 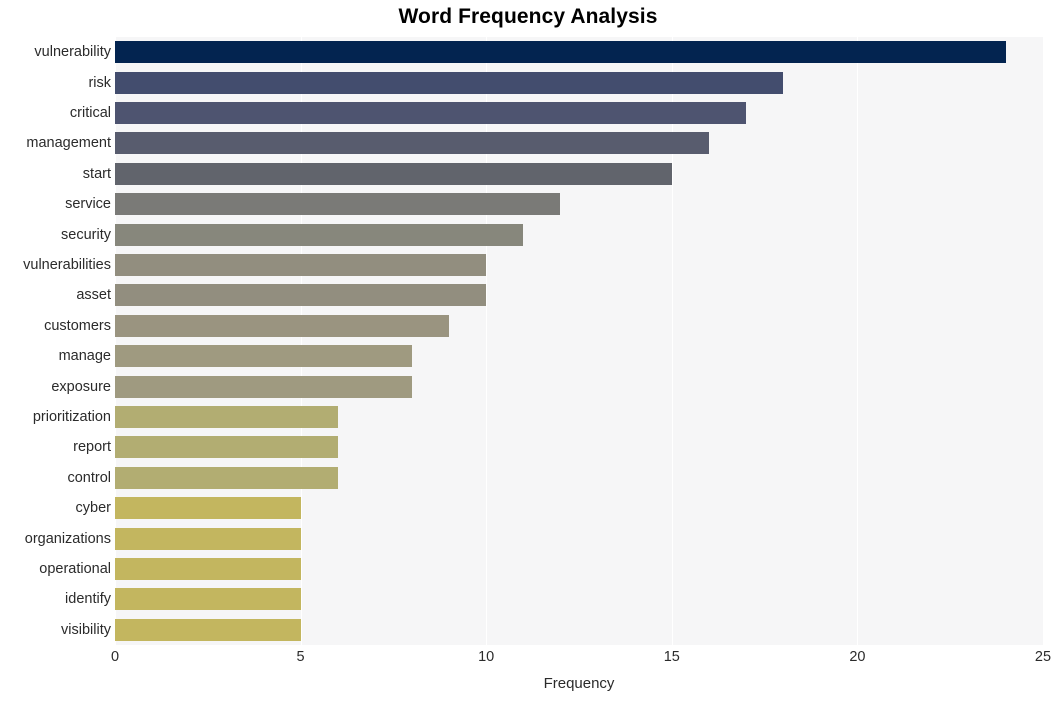 I want to click on x-axis-tick-label: 0, so click(x=115, y=657).